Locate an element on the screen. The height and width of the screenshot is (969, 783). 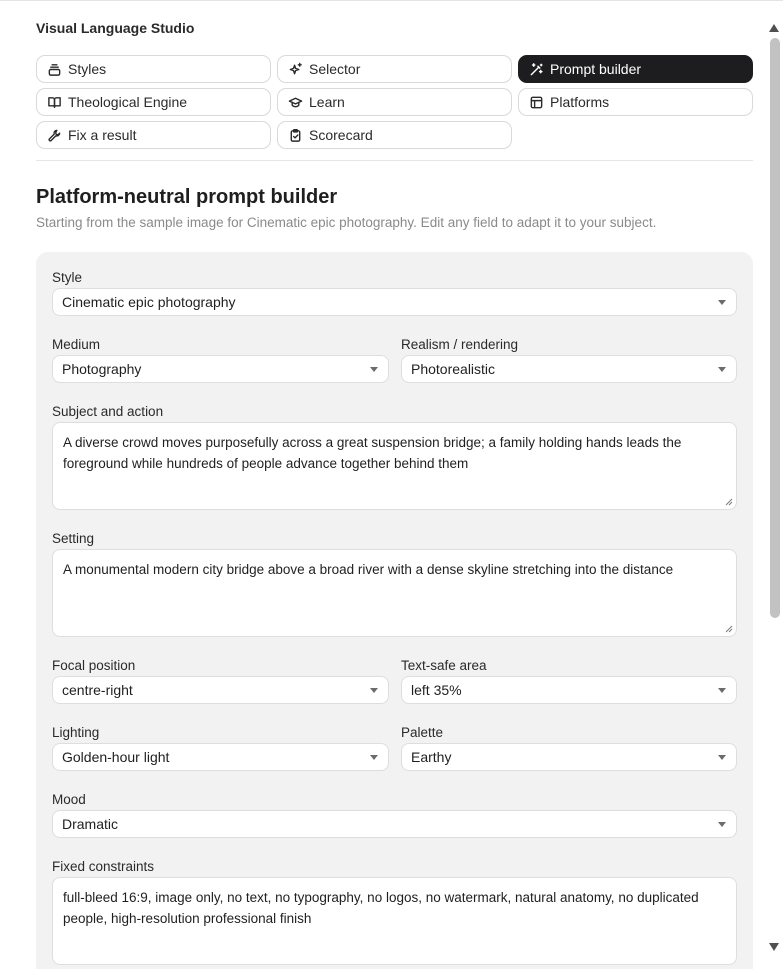
mood-value: Dramatic is located at coordinates (90, 824).